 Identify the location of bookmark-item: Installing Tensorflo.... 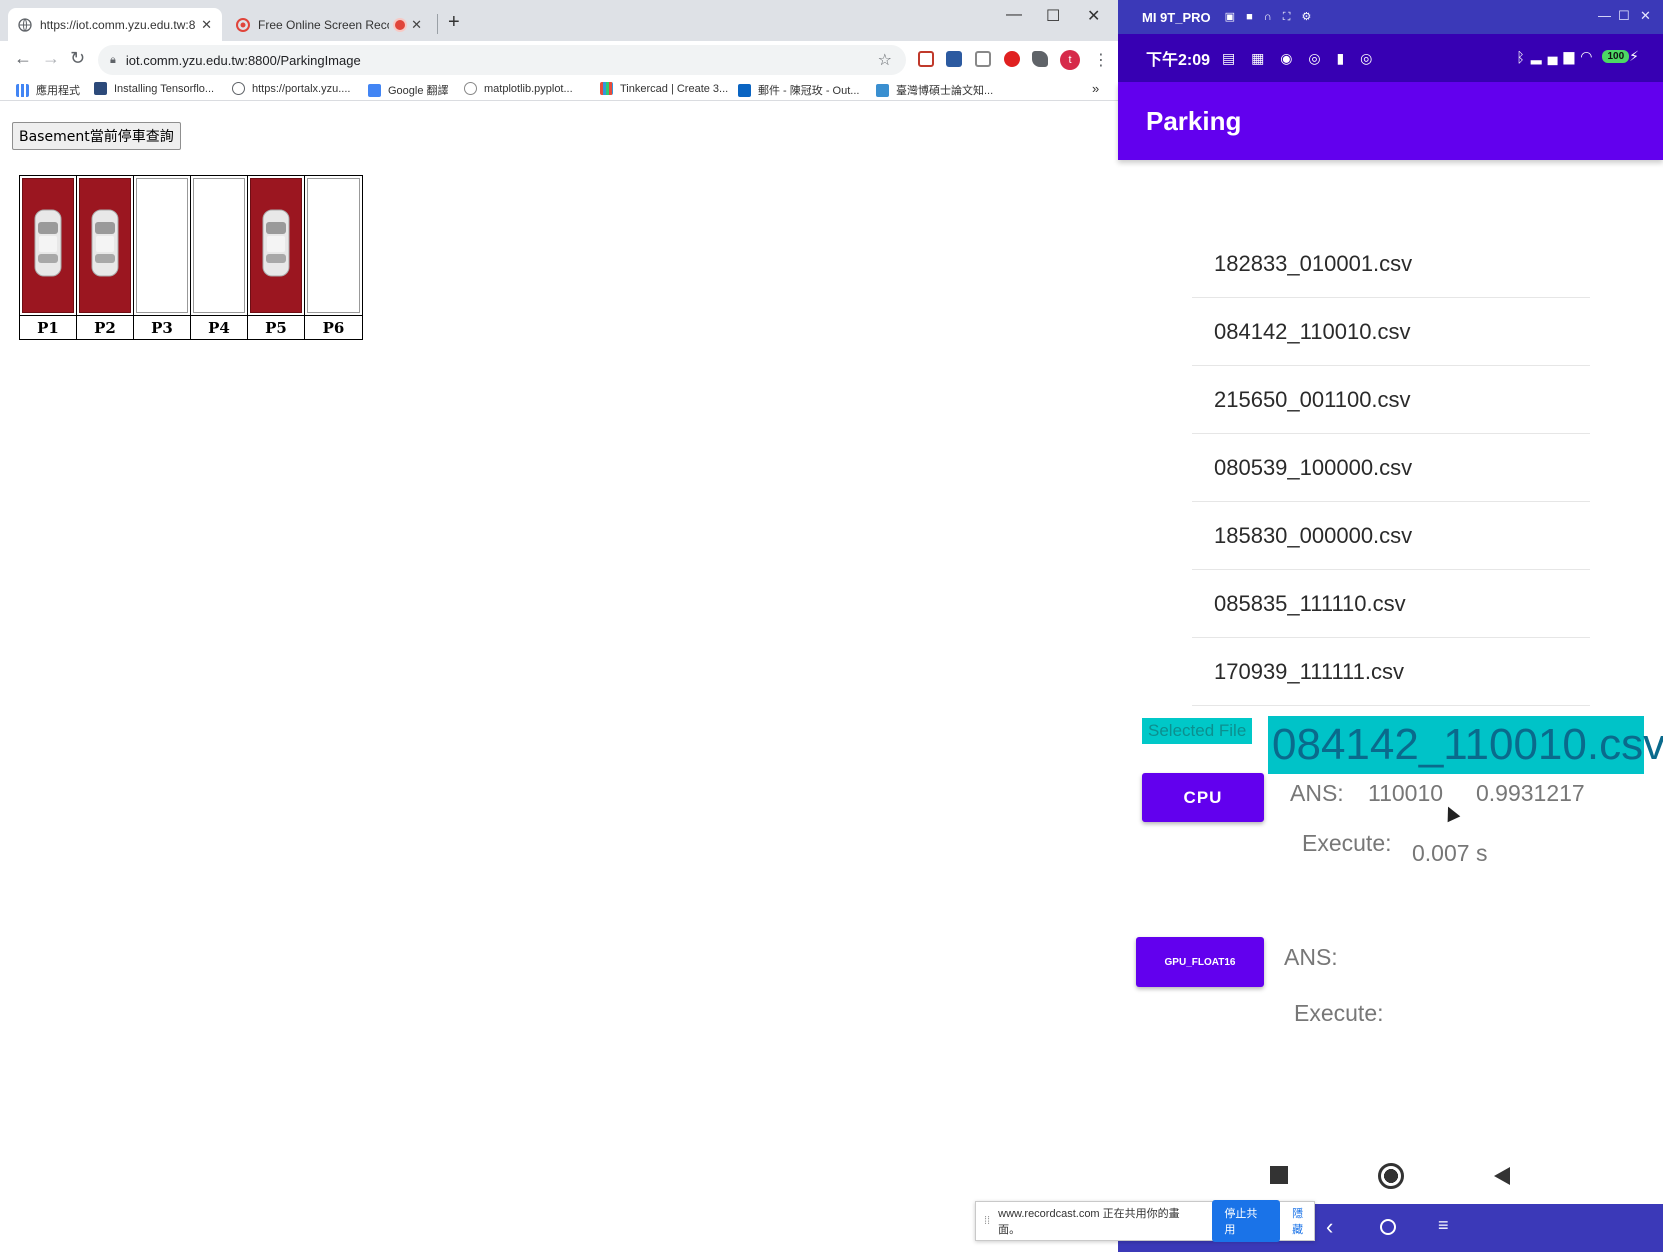
(154, 88).